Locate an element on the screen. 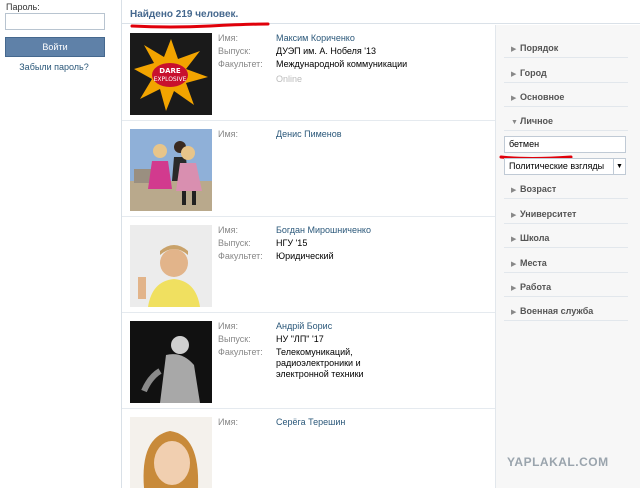 The image size is (640, 488). filter-university: ▶ Университет is located at coordinates (566, 214).